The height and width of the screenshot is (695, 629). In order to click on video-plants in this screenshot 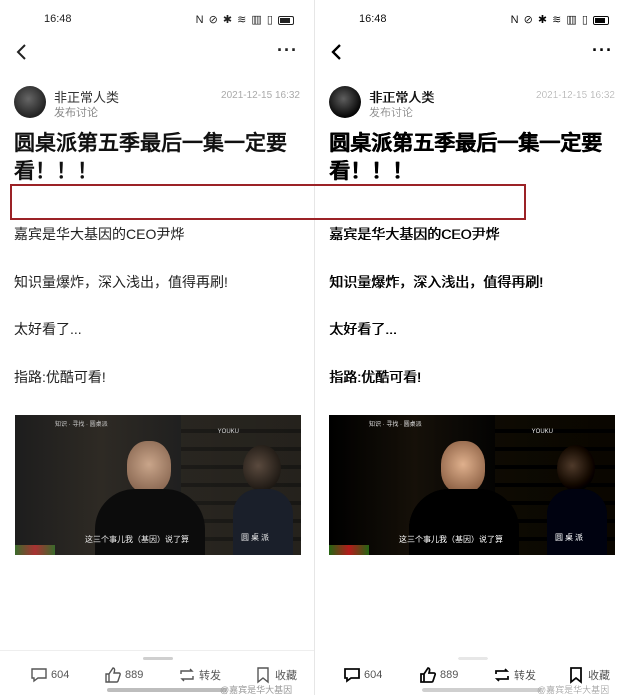, I will do `click(35, 550)`.